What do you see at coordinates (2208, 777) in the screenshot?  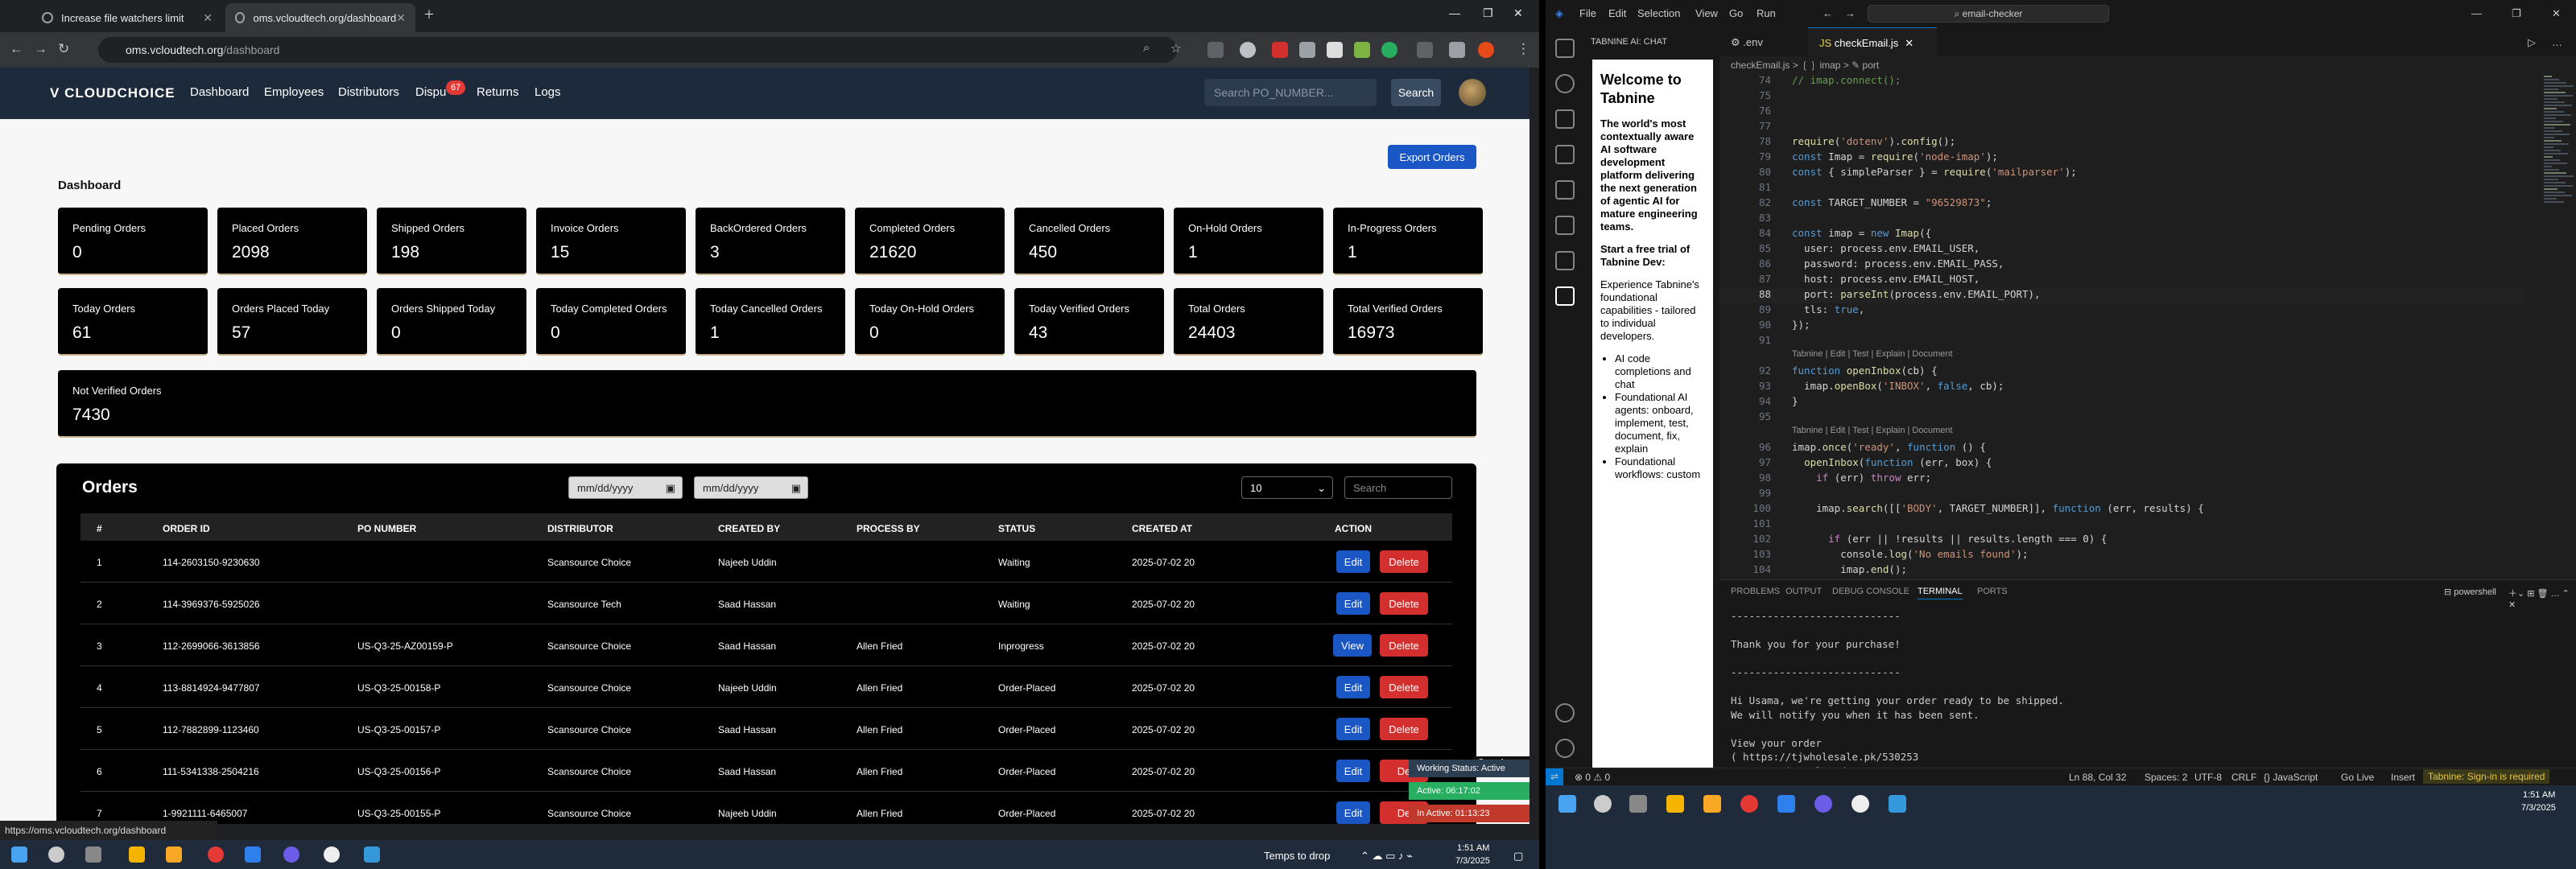 I see `encoding: UTF-8` at bounding box center [2208, 777].